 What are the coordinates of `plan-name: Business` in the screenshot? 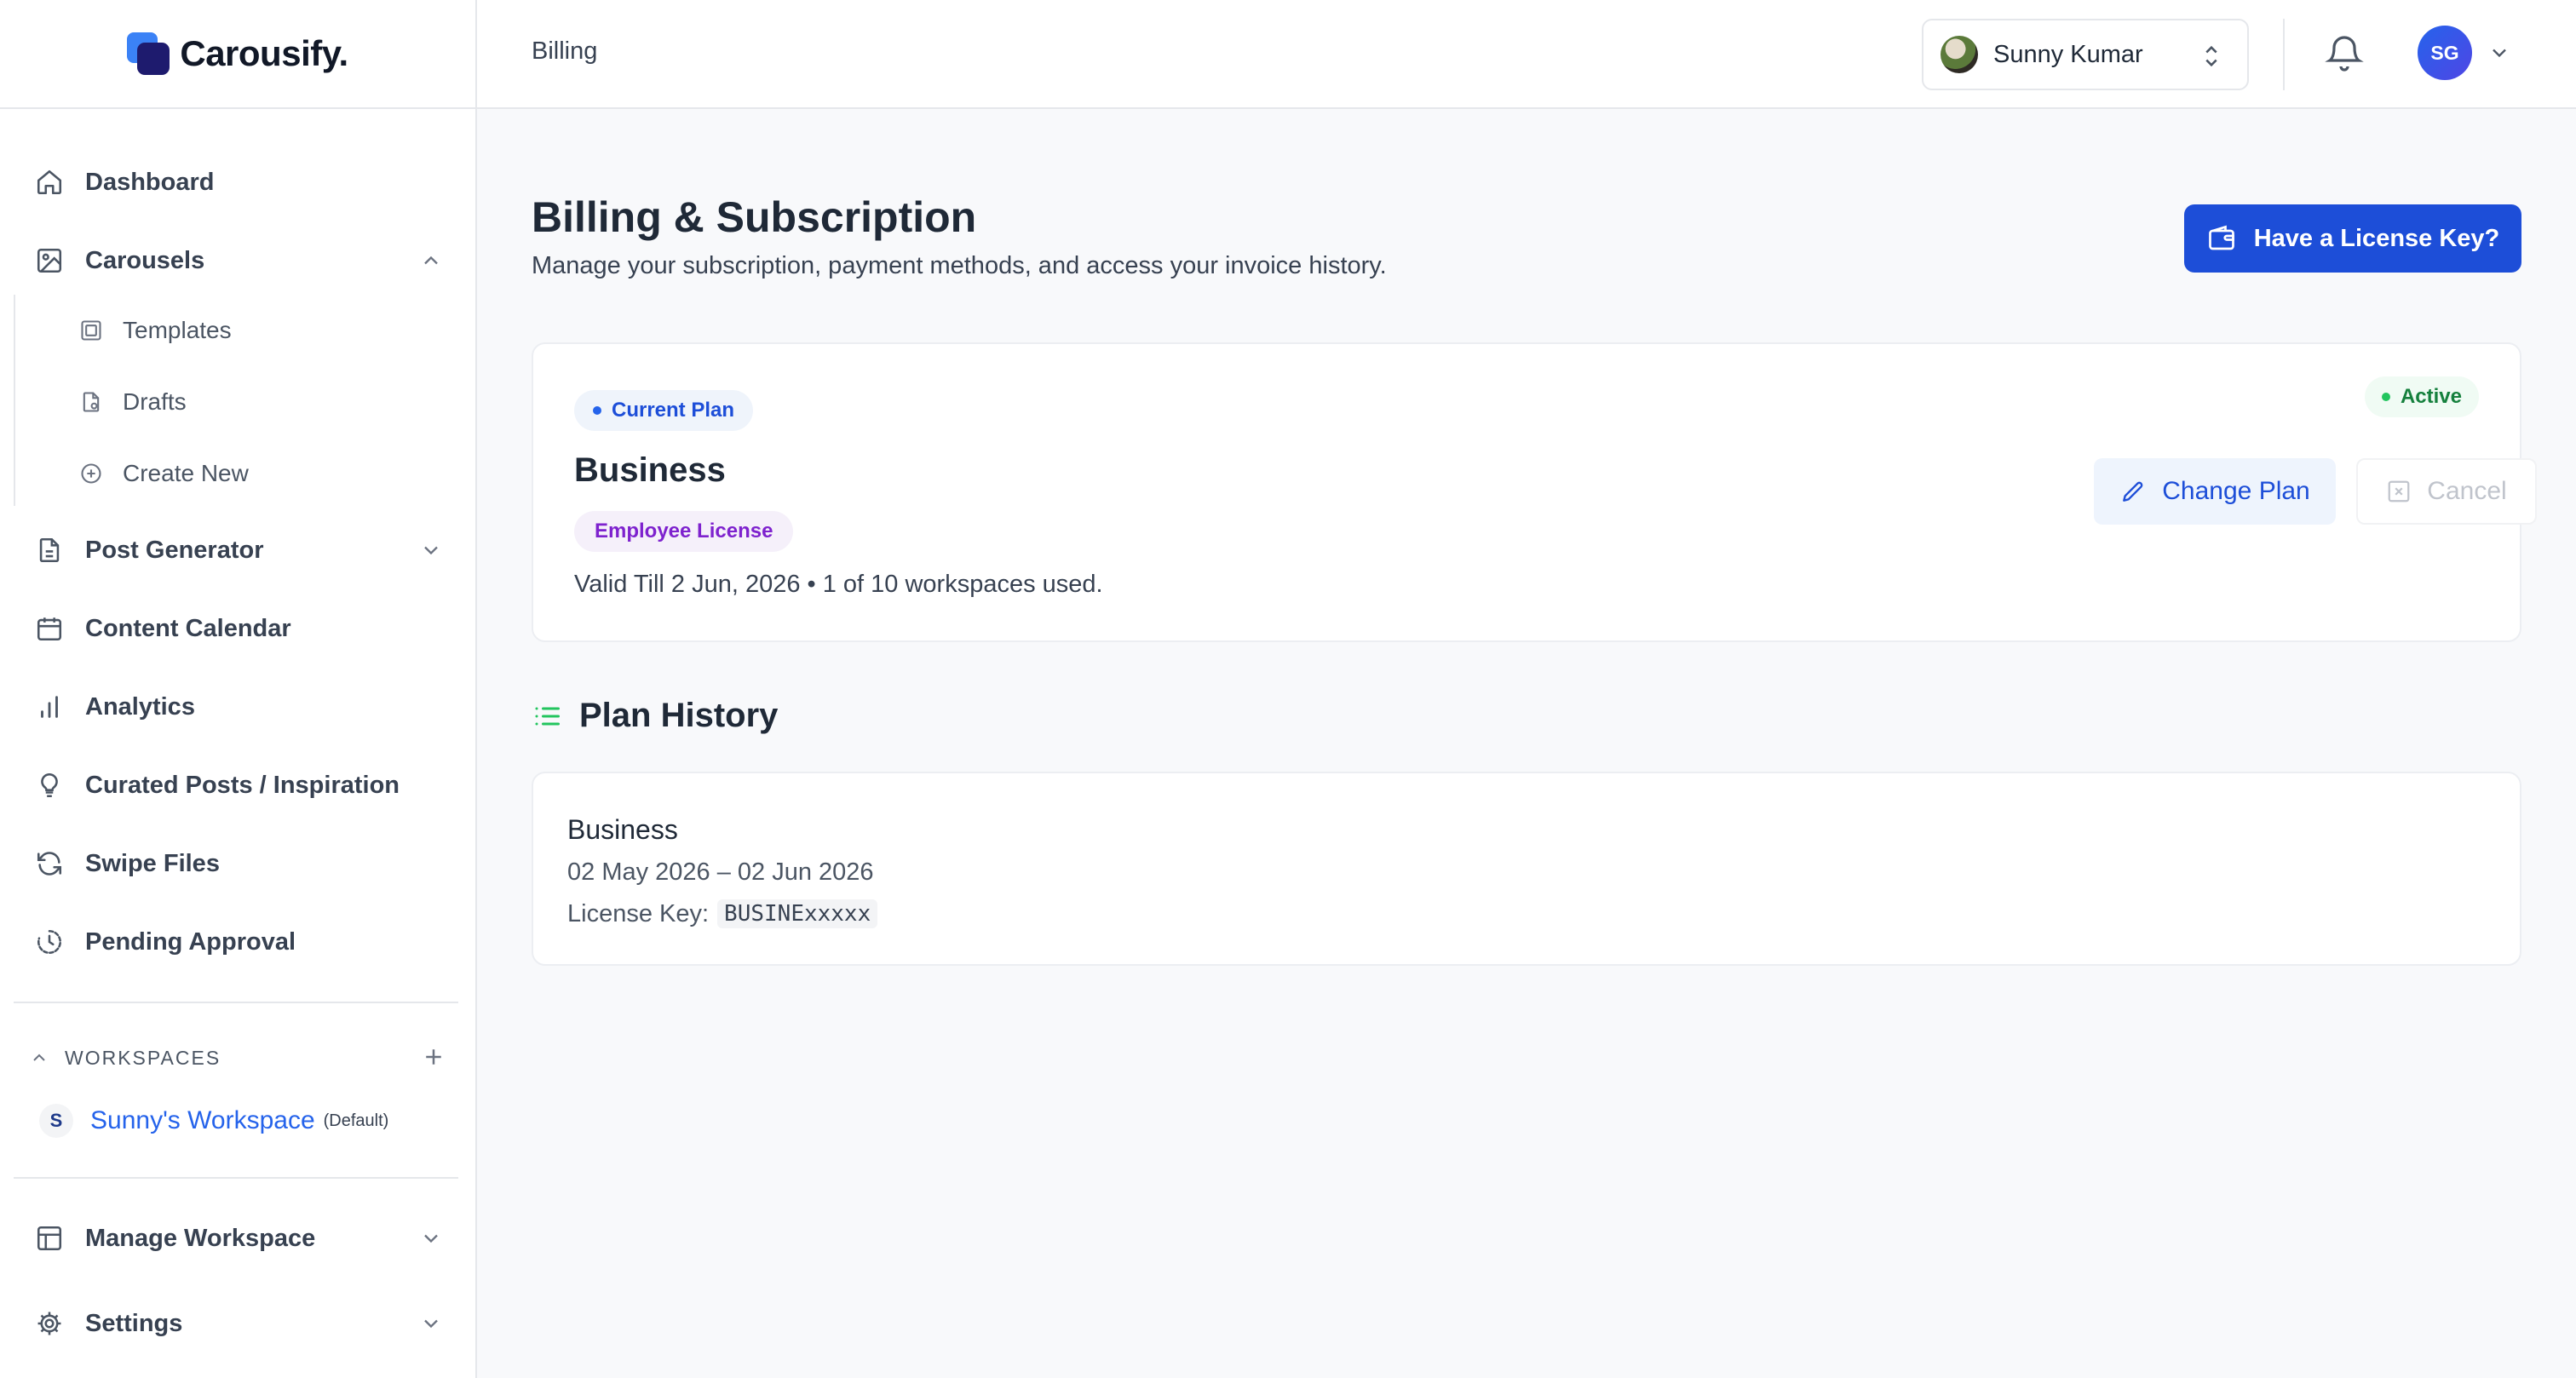 It's located at (650, 470).